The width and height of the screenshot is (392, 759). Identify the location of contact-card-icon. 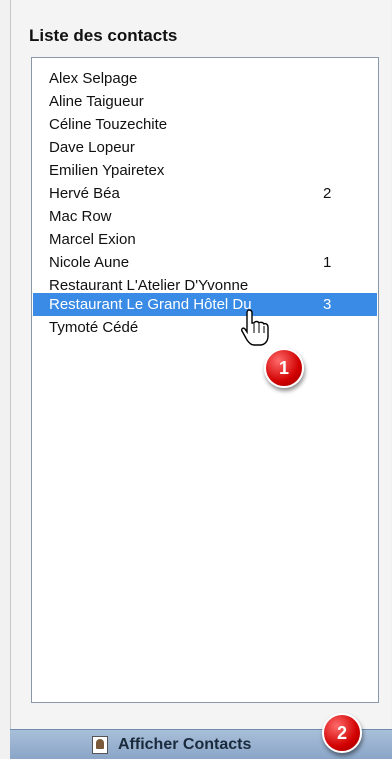
(100, 745).